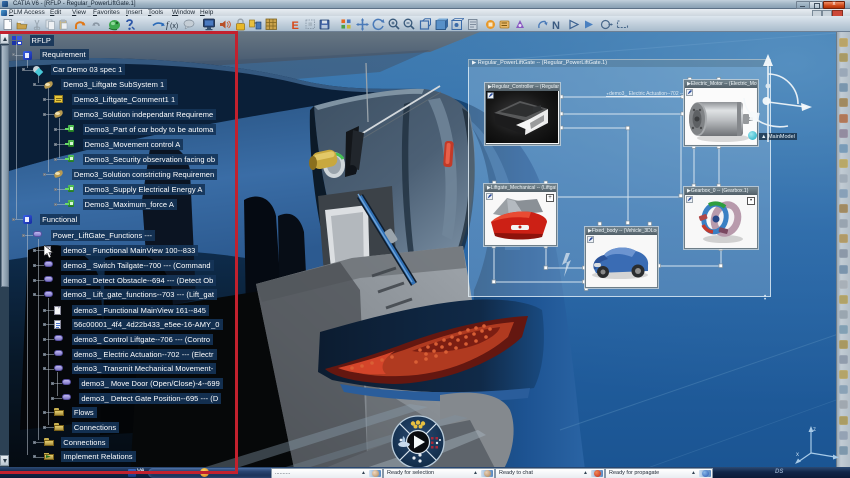  What do you see at coordinates (797, 455) in the screenshot?
I see `svg-text: x` at bounding box center [797, 455].